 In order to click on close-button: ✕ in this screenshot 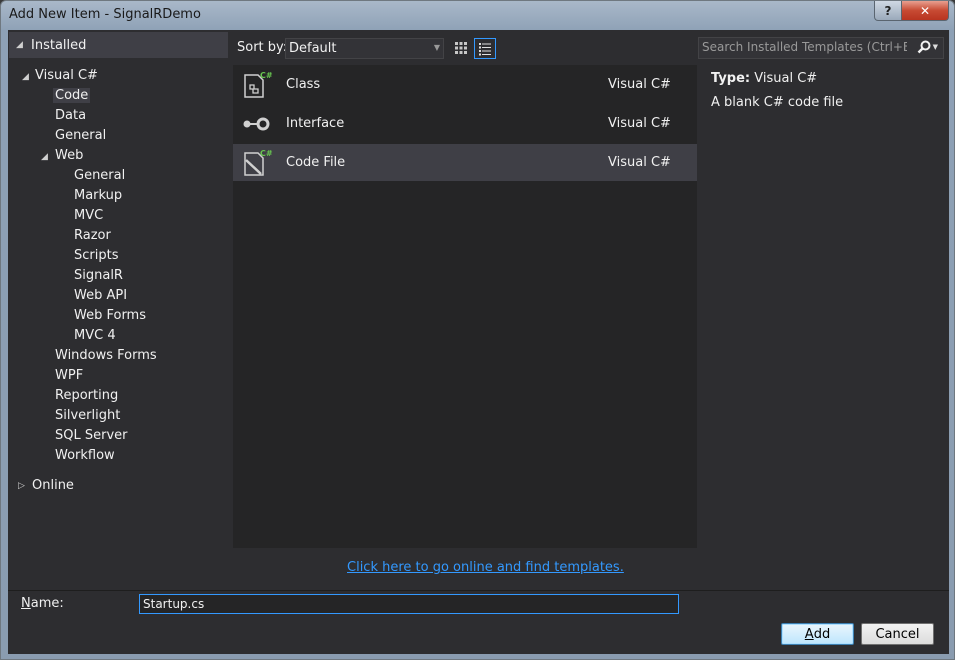, I will do `click(925, 11)`.